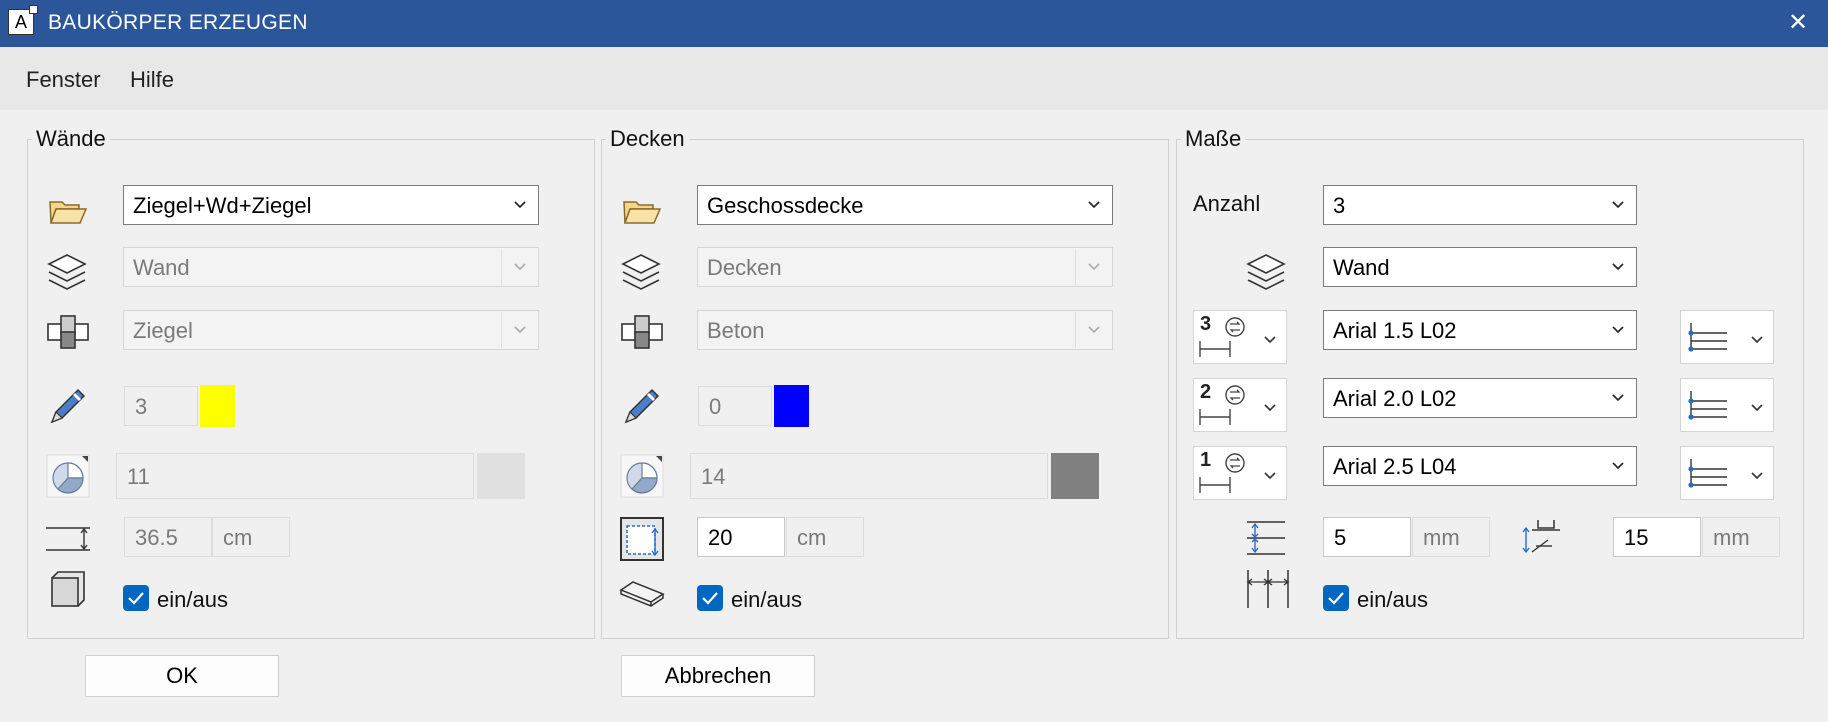 The width and height of the screenshot is (1828, 722). What do you see at coordinates (71, 139) in the screenshot?
I see `walls-panel-title: Wände` at bounding box center [71, 139].